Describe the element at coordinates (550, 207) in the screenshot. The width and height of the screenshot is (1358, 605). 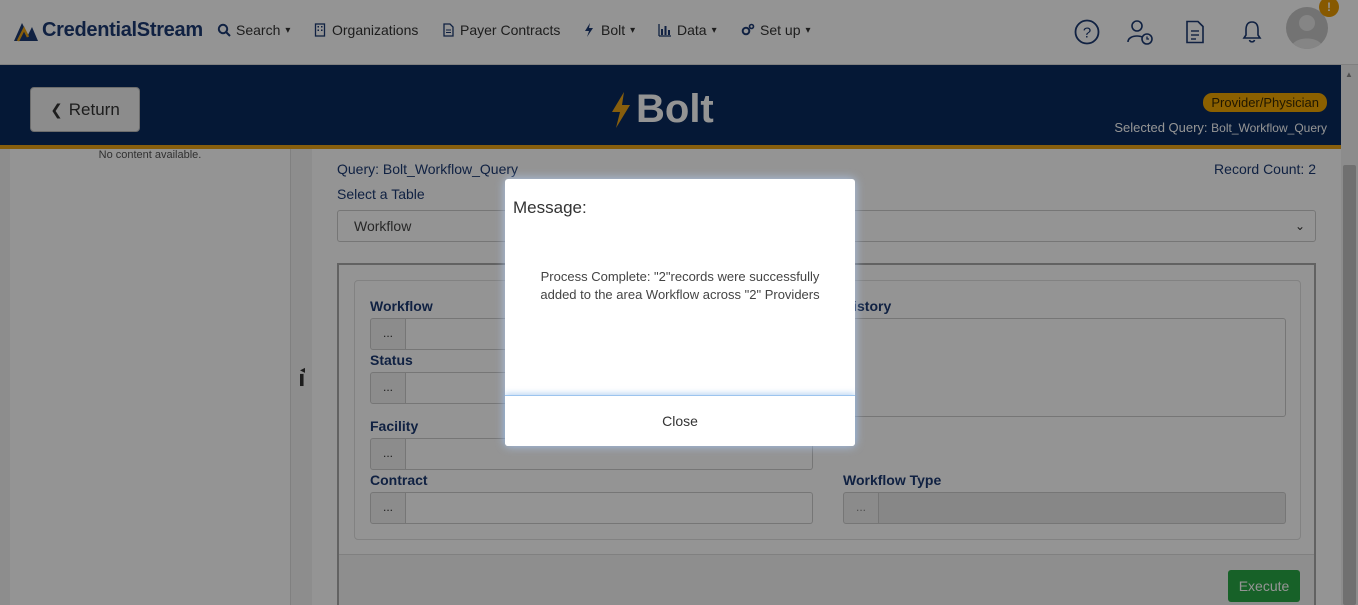
I see `dialog-title: Message:` at that location.